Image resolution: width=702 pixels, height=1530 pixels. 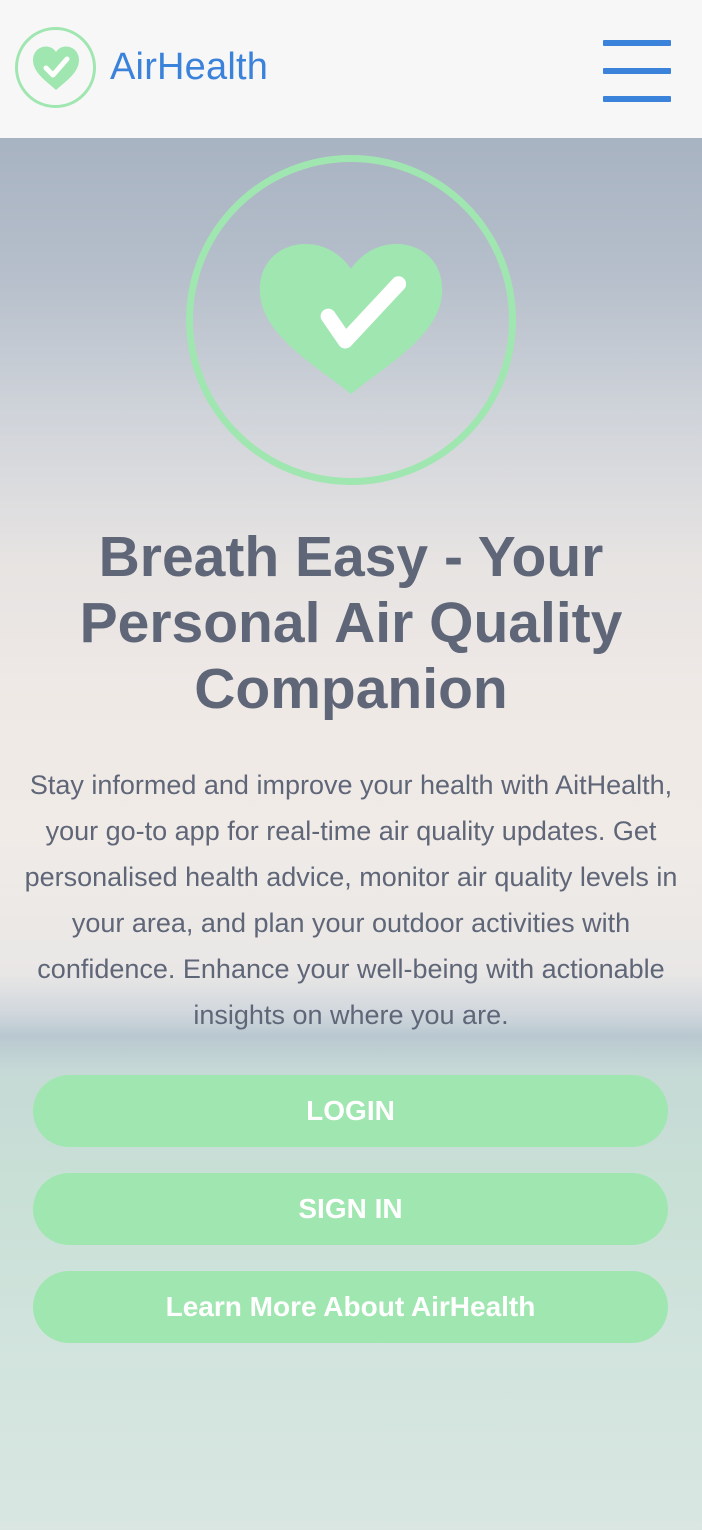 I want to click on logo, so click(x=55, y=67).